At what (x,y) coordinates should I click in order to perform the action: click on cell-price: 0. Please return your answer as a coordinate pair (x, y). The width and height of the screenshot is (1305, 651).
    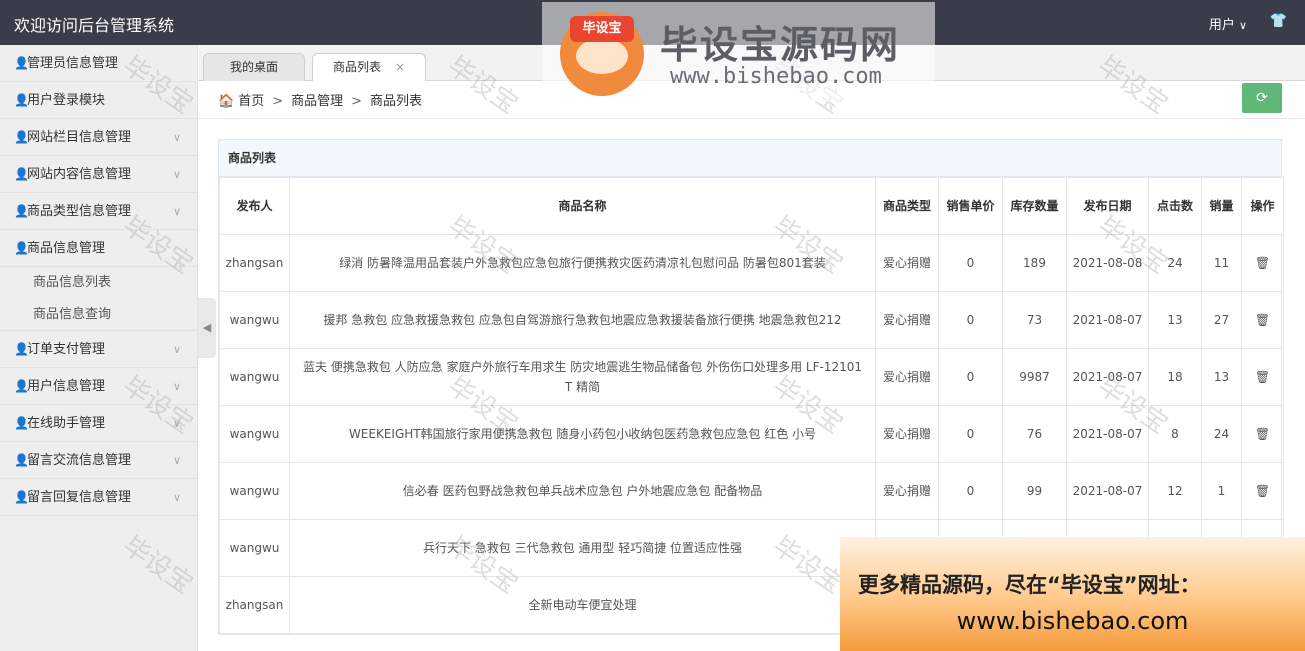
    Looking at the image, I should click on (970, 377).